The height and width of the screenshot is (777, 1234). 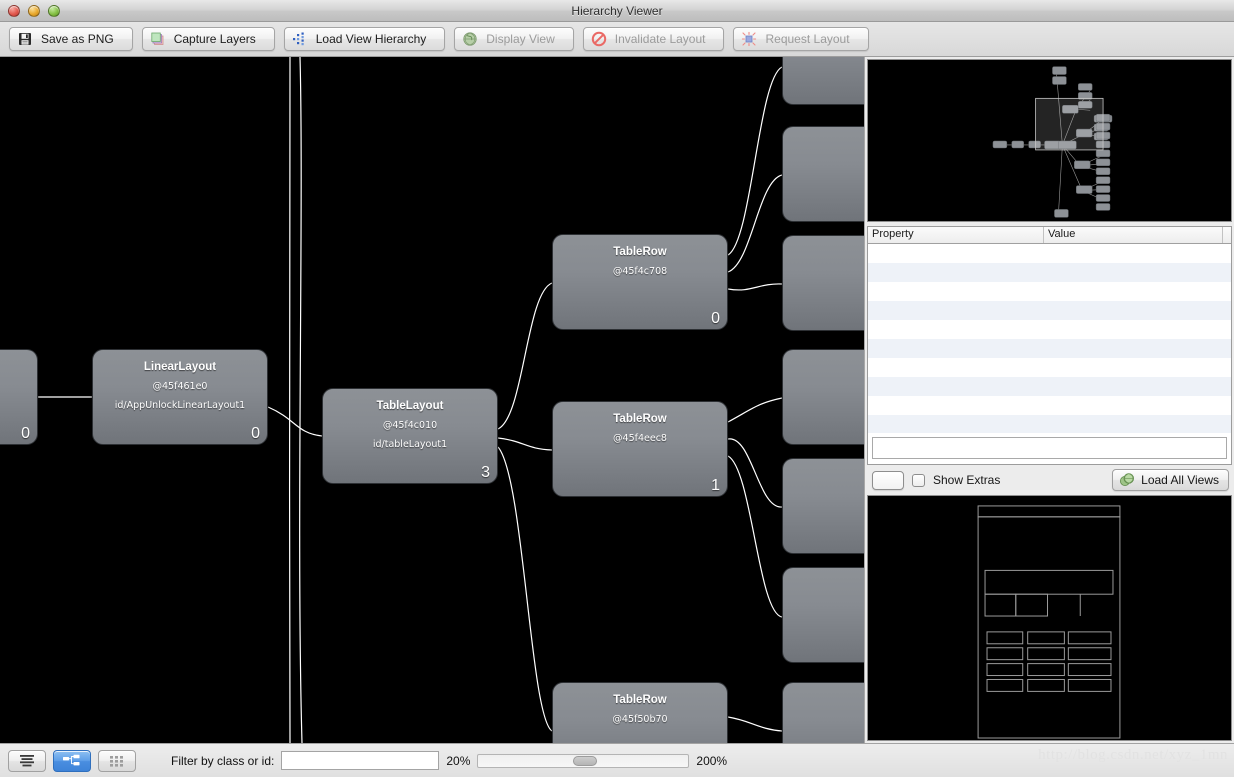 I want to click on tree-node-index: 3, so click(x=485, y=472).